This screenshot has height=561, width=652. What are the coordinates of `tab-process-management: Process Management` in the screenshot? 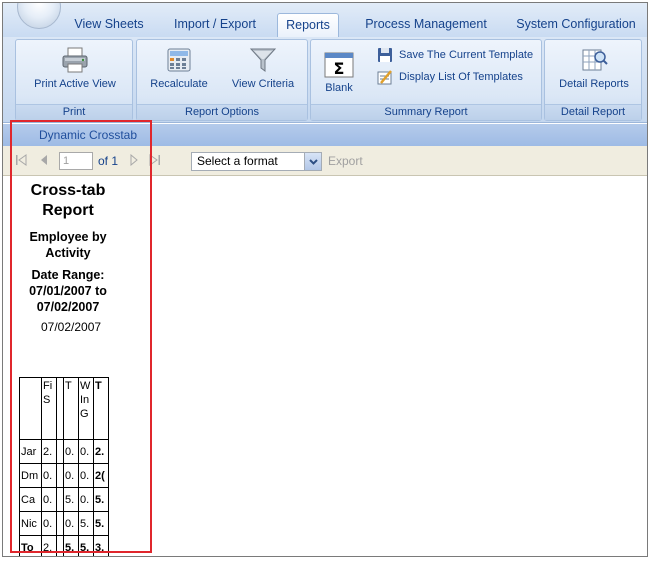 It's located at (426, 25).